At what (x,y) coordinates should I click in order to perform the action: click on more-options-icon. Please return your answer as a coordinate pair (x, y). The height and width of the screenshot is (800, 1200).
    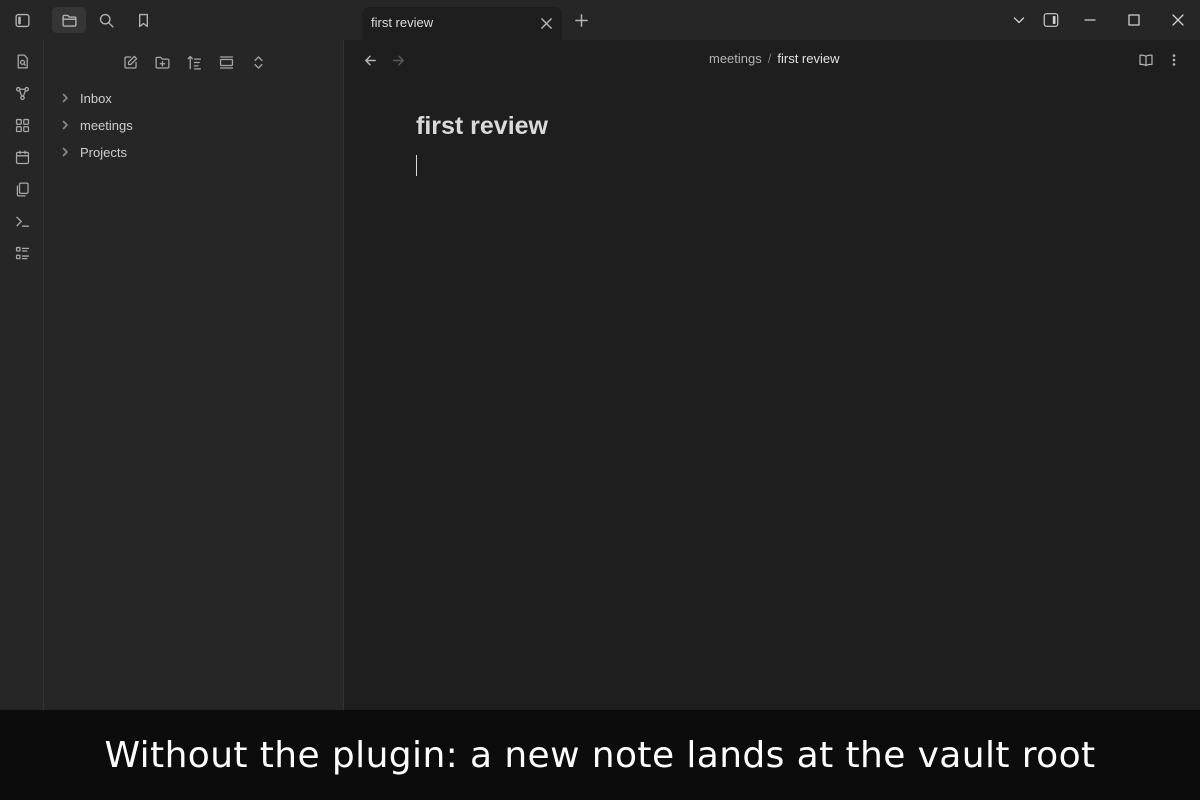
    Looking at the image, I should click on (1174, 60).